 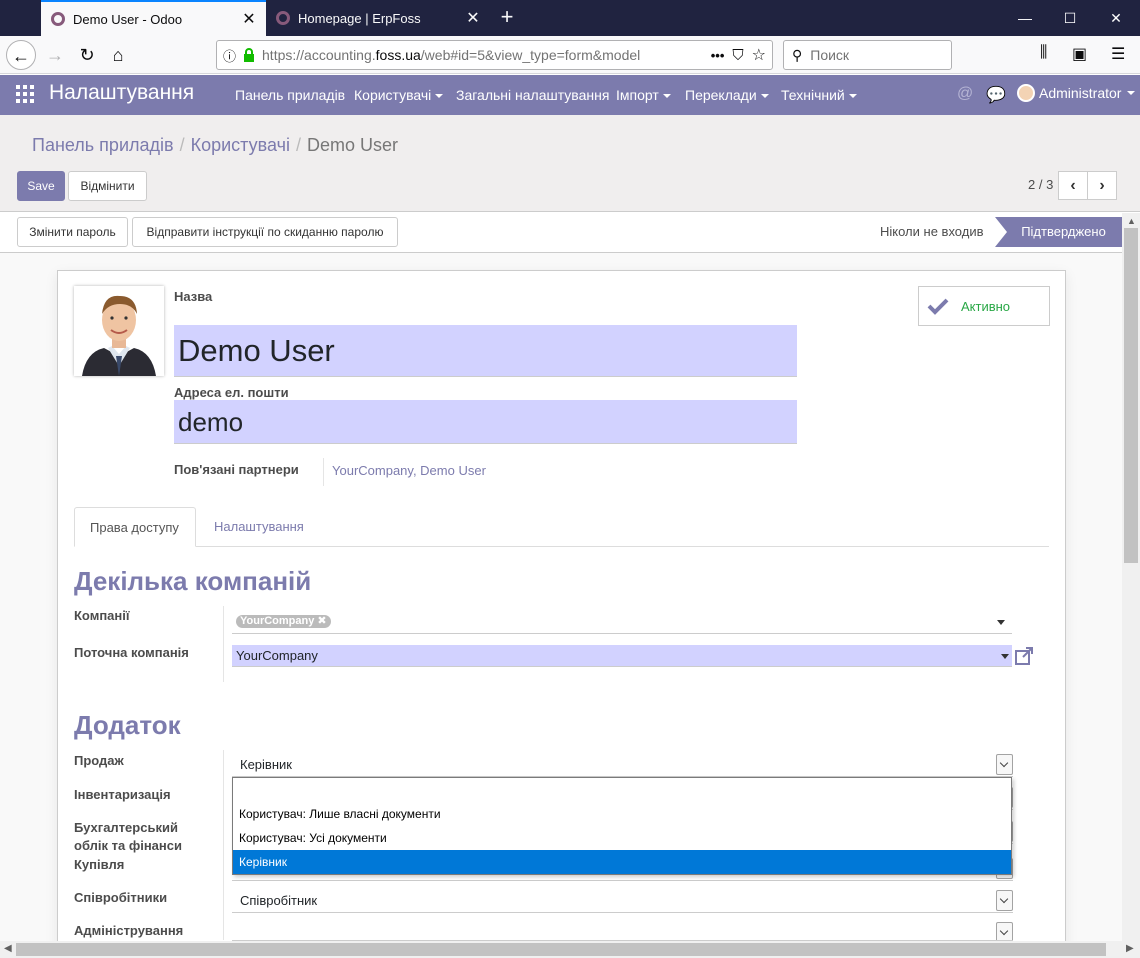 I want to click on menu-import: Імпорт, so click(x=643, y=95).